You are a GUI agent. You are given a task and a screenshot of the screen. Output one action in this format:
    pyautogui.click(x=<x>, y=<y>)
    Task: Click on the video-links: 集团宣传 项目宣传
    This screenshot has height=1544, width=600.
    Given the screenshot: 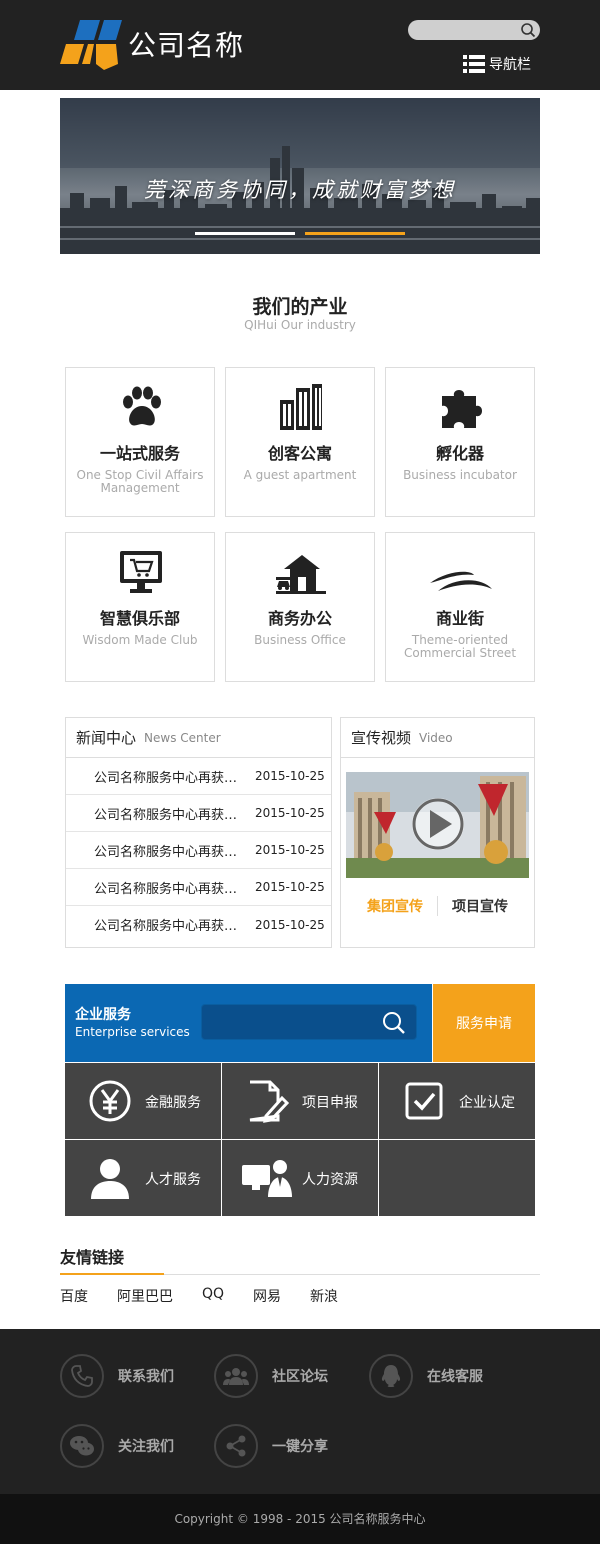 What is the action you would take?
    pyautogui.click(x=437, y=906)
    